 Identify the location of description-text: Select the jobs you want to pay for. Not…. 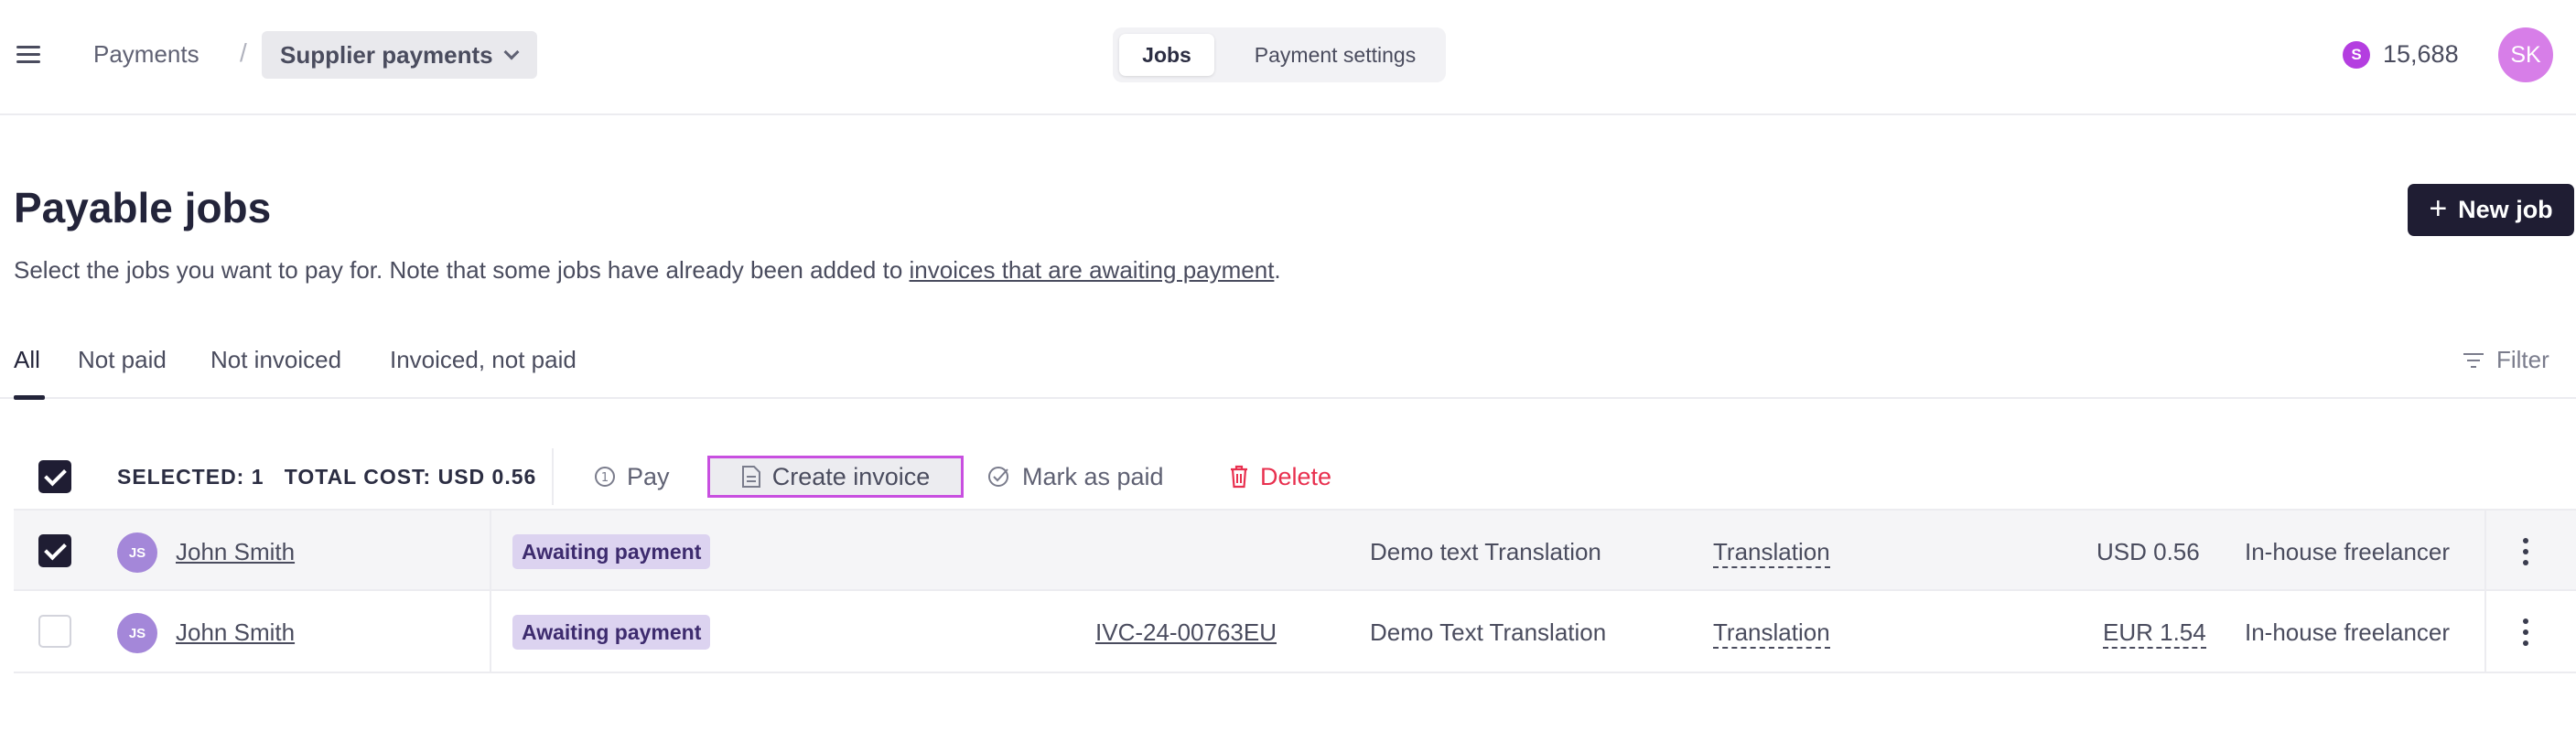
(462, 270).